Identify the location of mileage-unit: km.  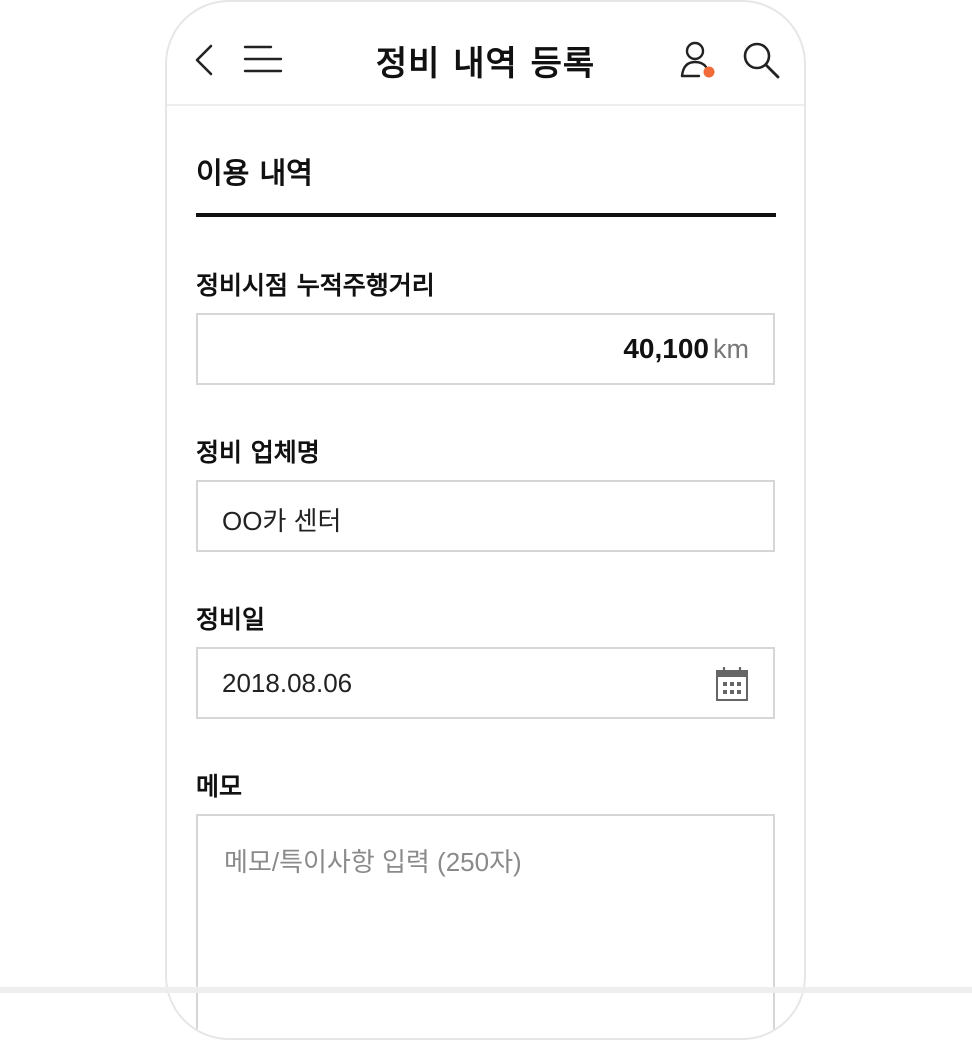
(731, 349).